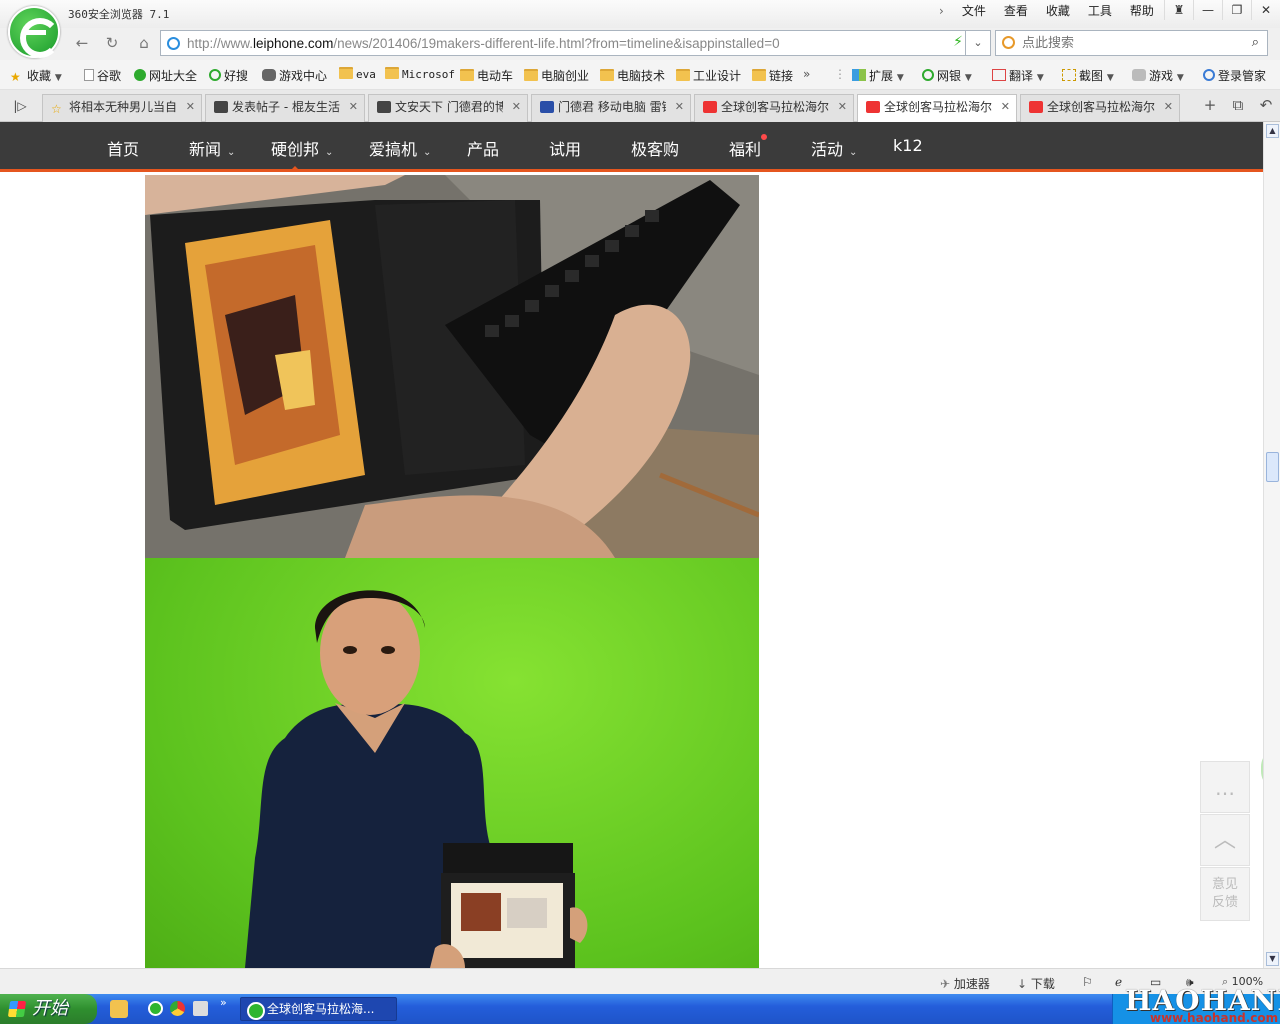  Describe the element at coordinates (144, 43) in the screenshot. I see `home-icon: ⌂` at that location.